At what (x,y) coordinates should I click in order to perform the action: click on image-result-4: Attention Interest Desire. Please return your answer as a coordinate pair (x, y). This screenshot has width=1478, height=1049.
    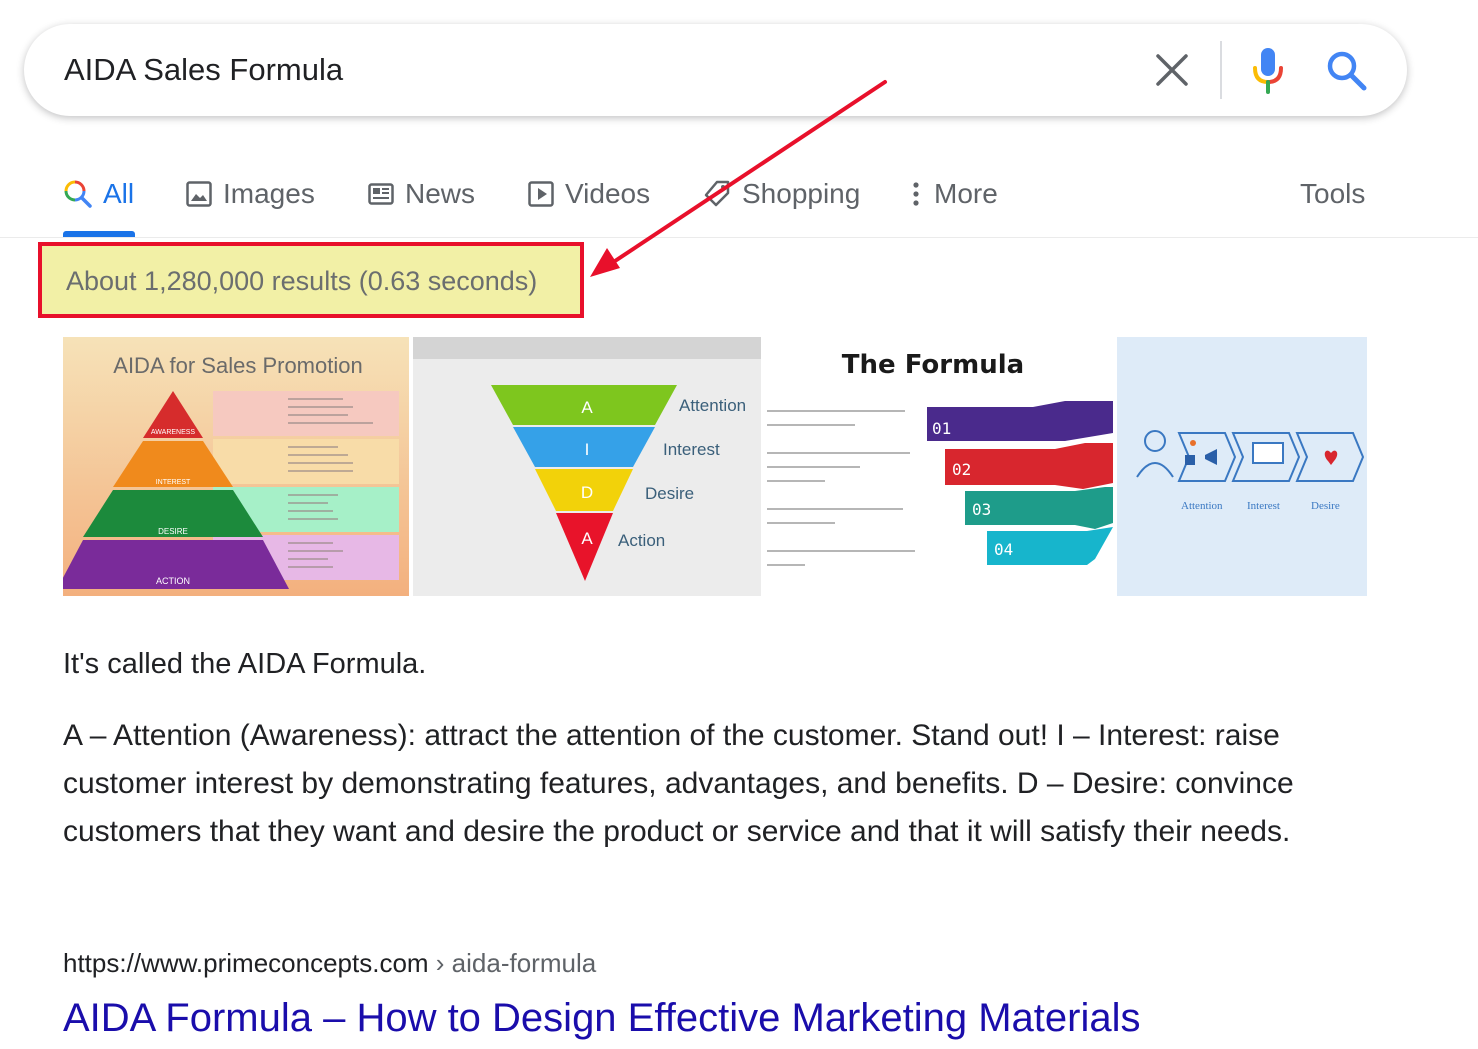
    Looking at the image, I should click on (1242, 466).